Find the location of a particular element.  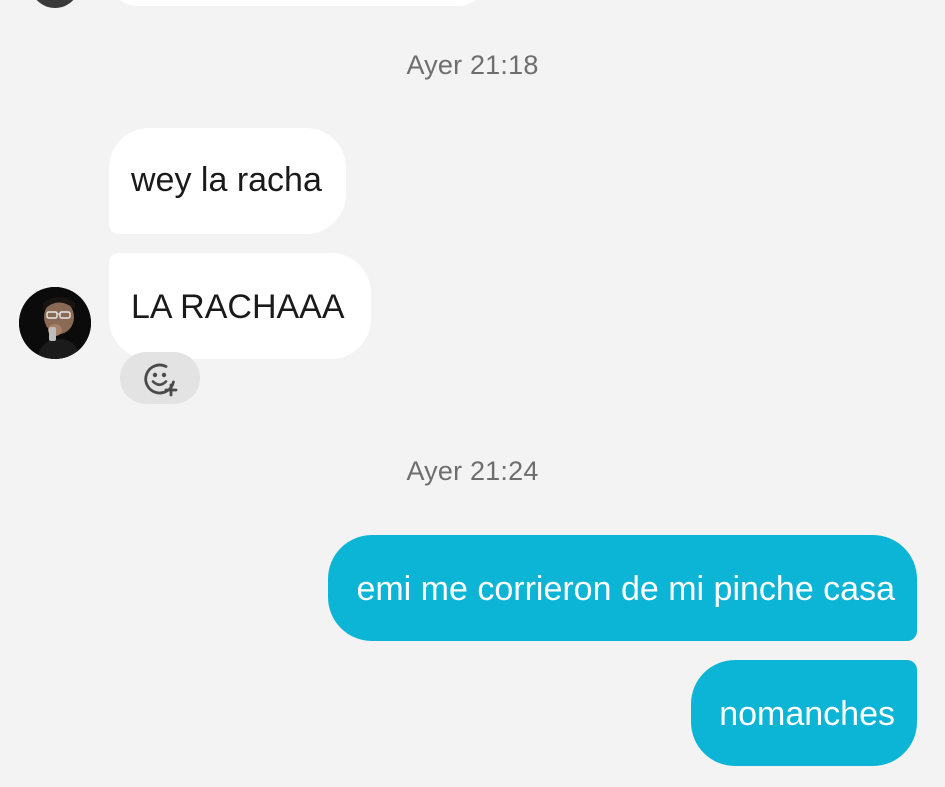

previous-sender-avatar is located at coordinates (55, 4).